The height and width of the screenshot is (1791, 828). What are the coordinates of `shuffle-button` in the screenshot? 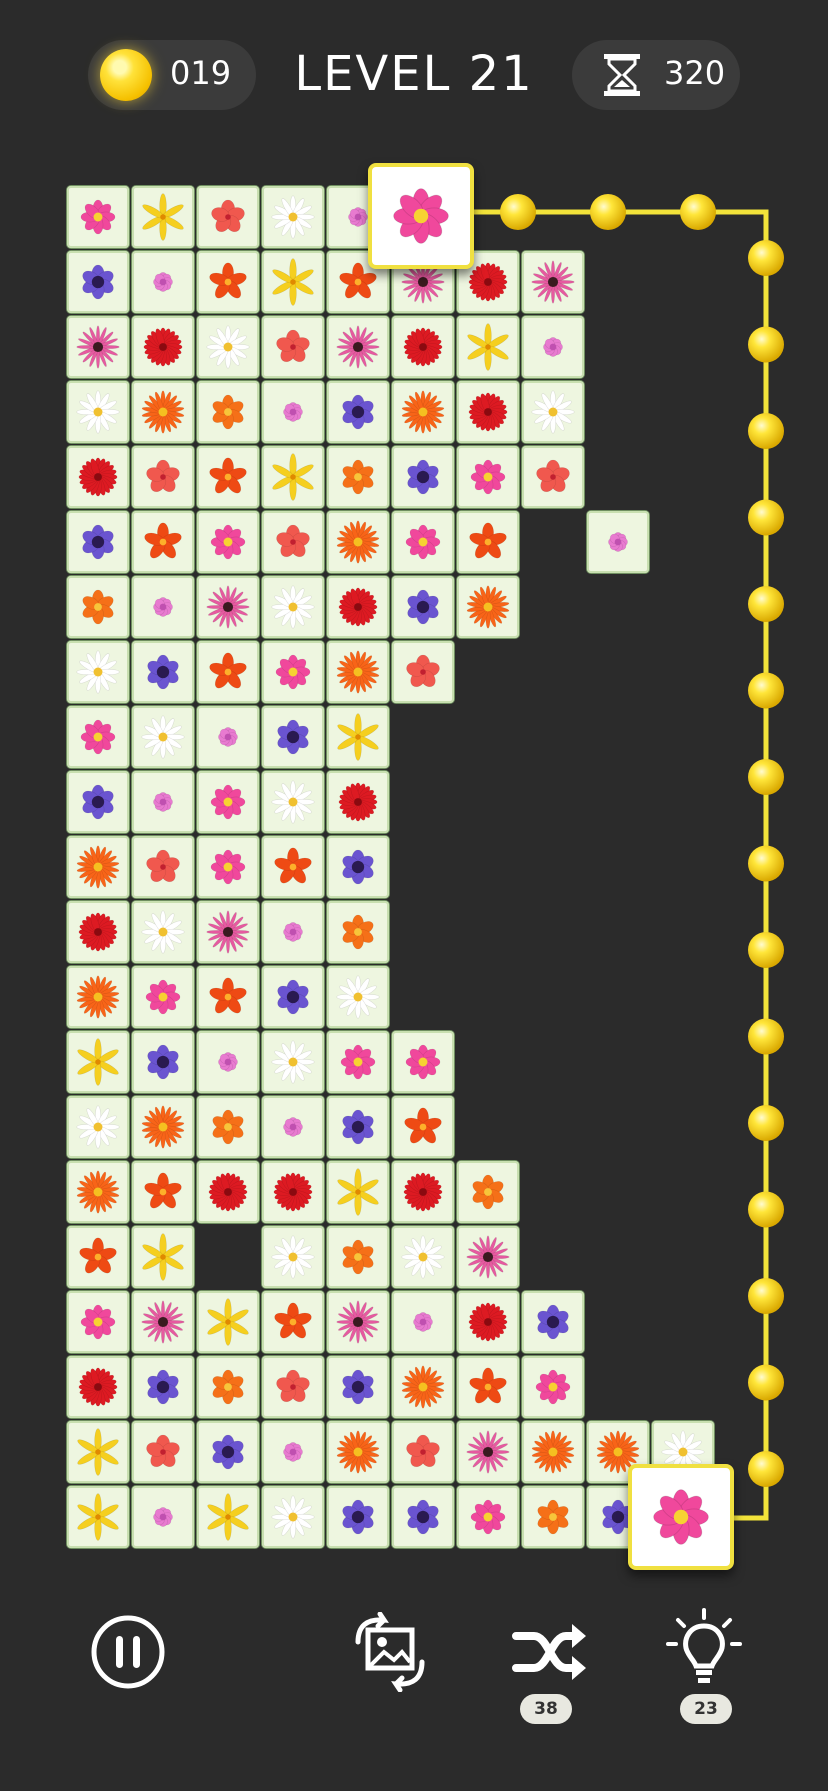 It's located at (550, 1652).